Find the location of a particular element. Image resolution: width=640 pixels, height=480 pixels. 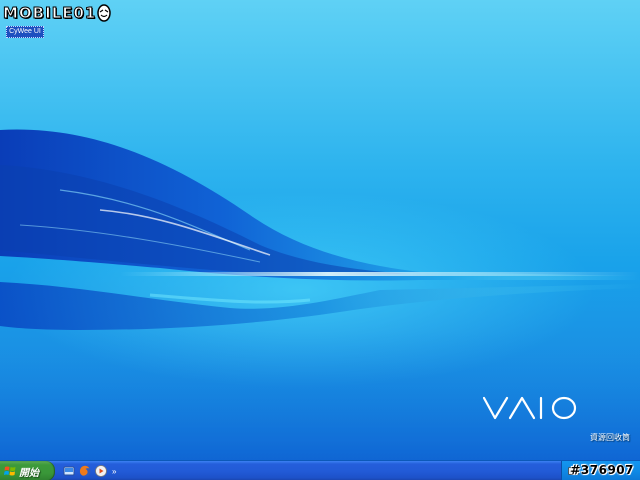

media-player-icon is located at coordinates (100, 471).